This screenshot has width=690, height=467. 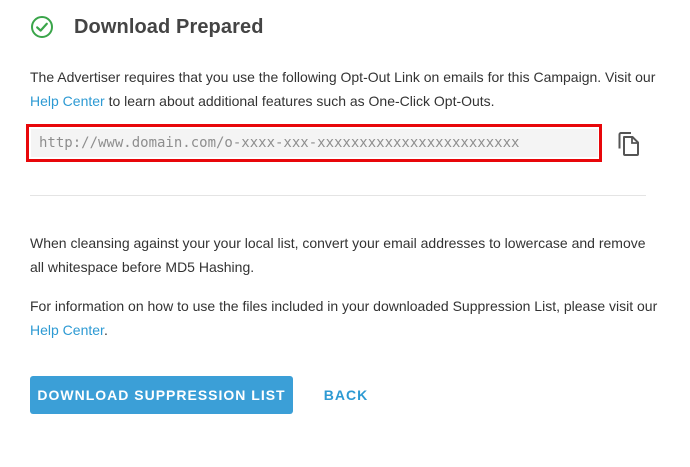 I want to click on copy-icon, so click(x=629, y=144).